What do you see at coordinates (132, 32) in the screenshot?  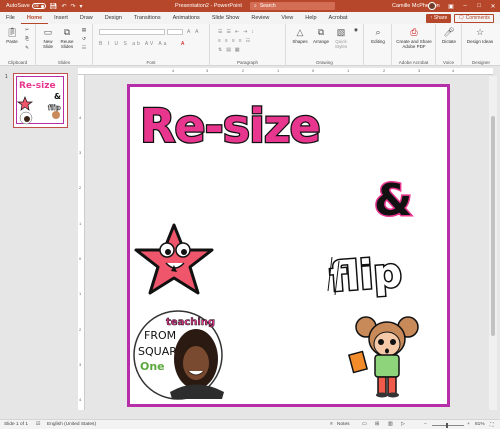 I see `font-name-box` at bounding box center [132, 32].